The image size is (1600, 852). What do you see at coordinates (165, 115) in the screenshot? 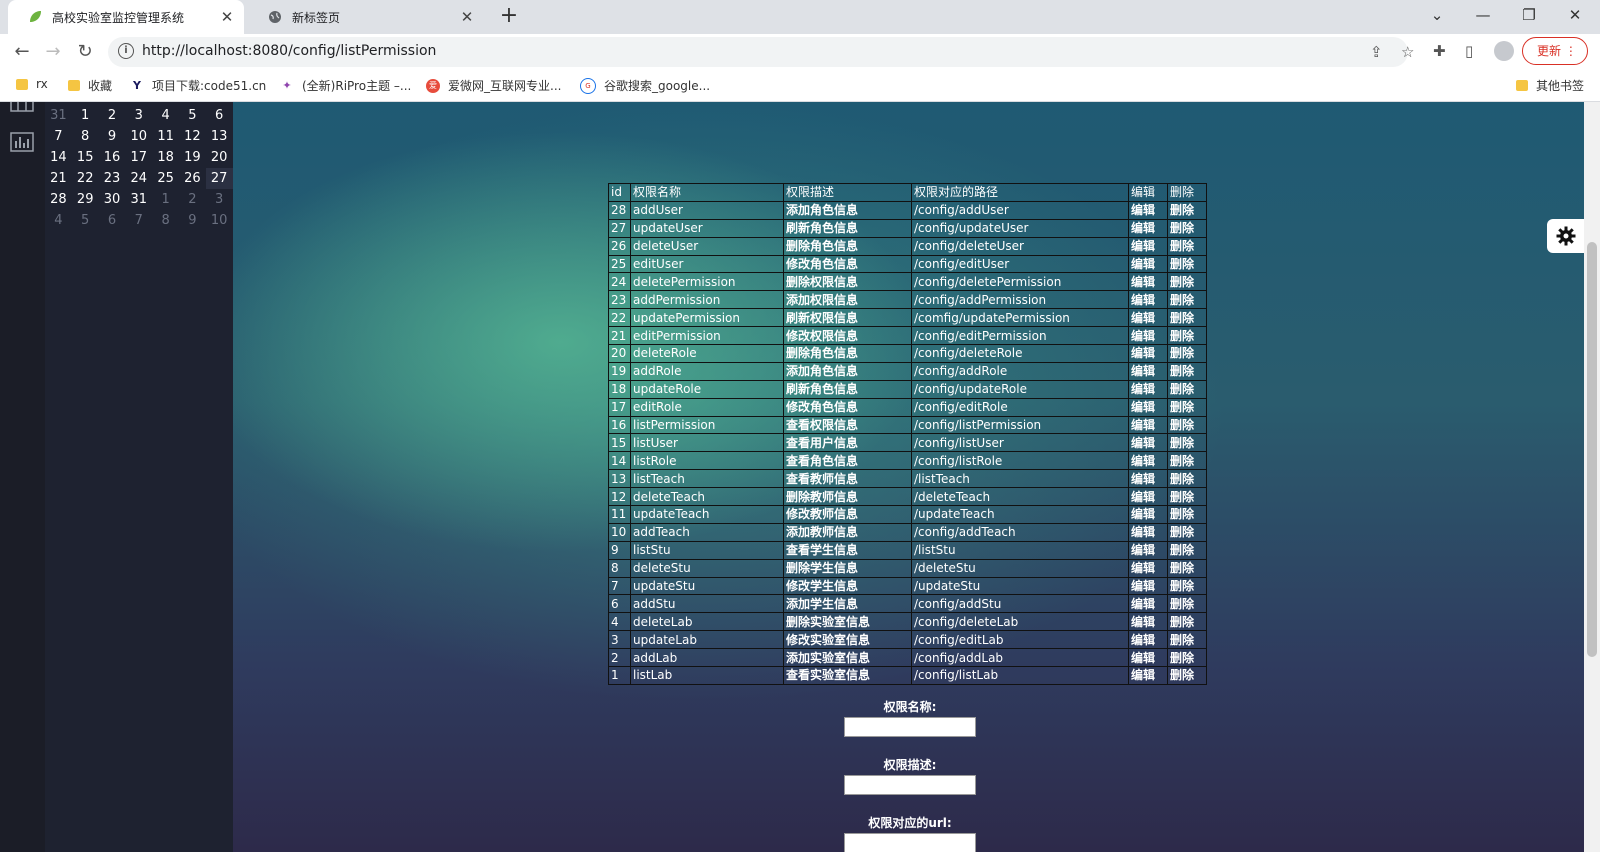
I see `calendar-day: 4` at bounding box center [165, 115].